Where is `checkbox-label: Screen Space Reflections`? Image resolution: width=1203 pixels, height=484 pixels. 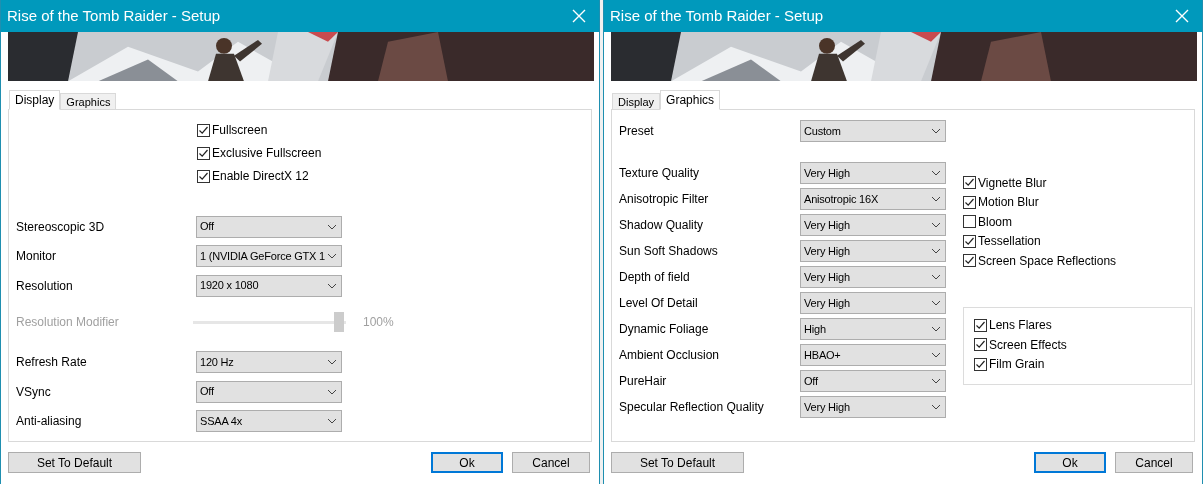 checkbox-label: Screen Space Reflections is located at coordinates (1047, 261).